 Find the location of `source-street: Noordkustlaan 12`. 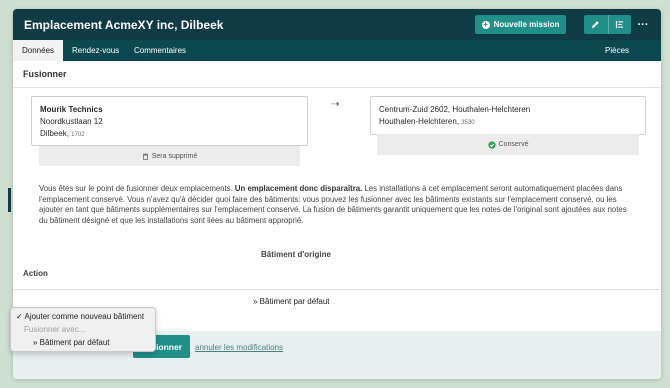

source-street: Noordkustlaan 12 is located at coordinates (71, 121).